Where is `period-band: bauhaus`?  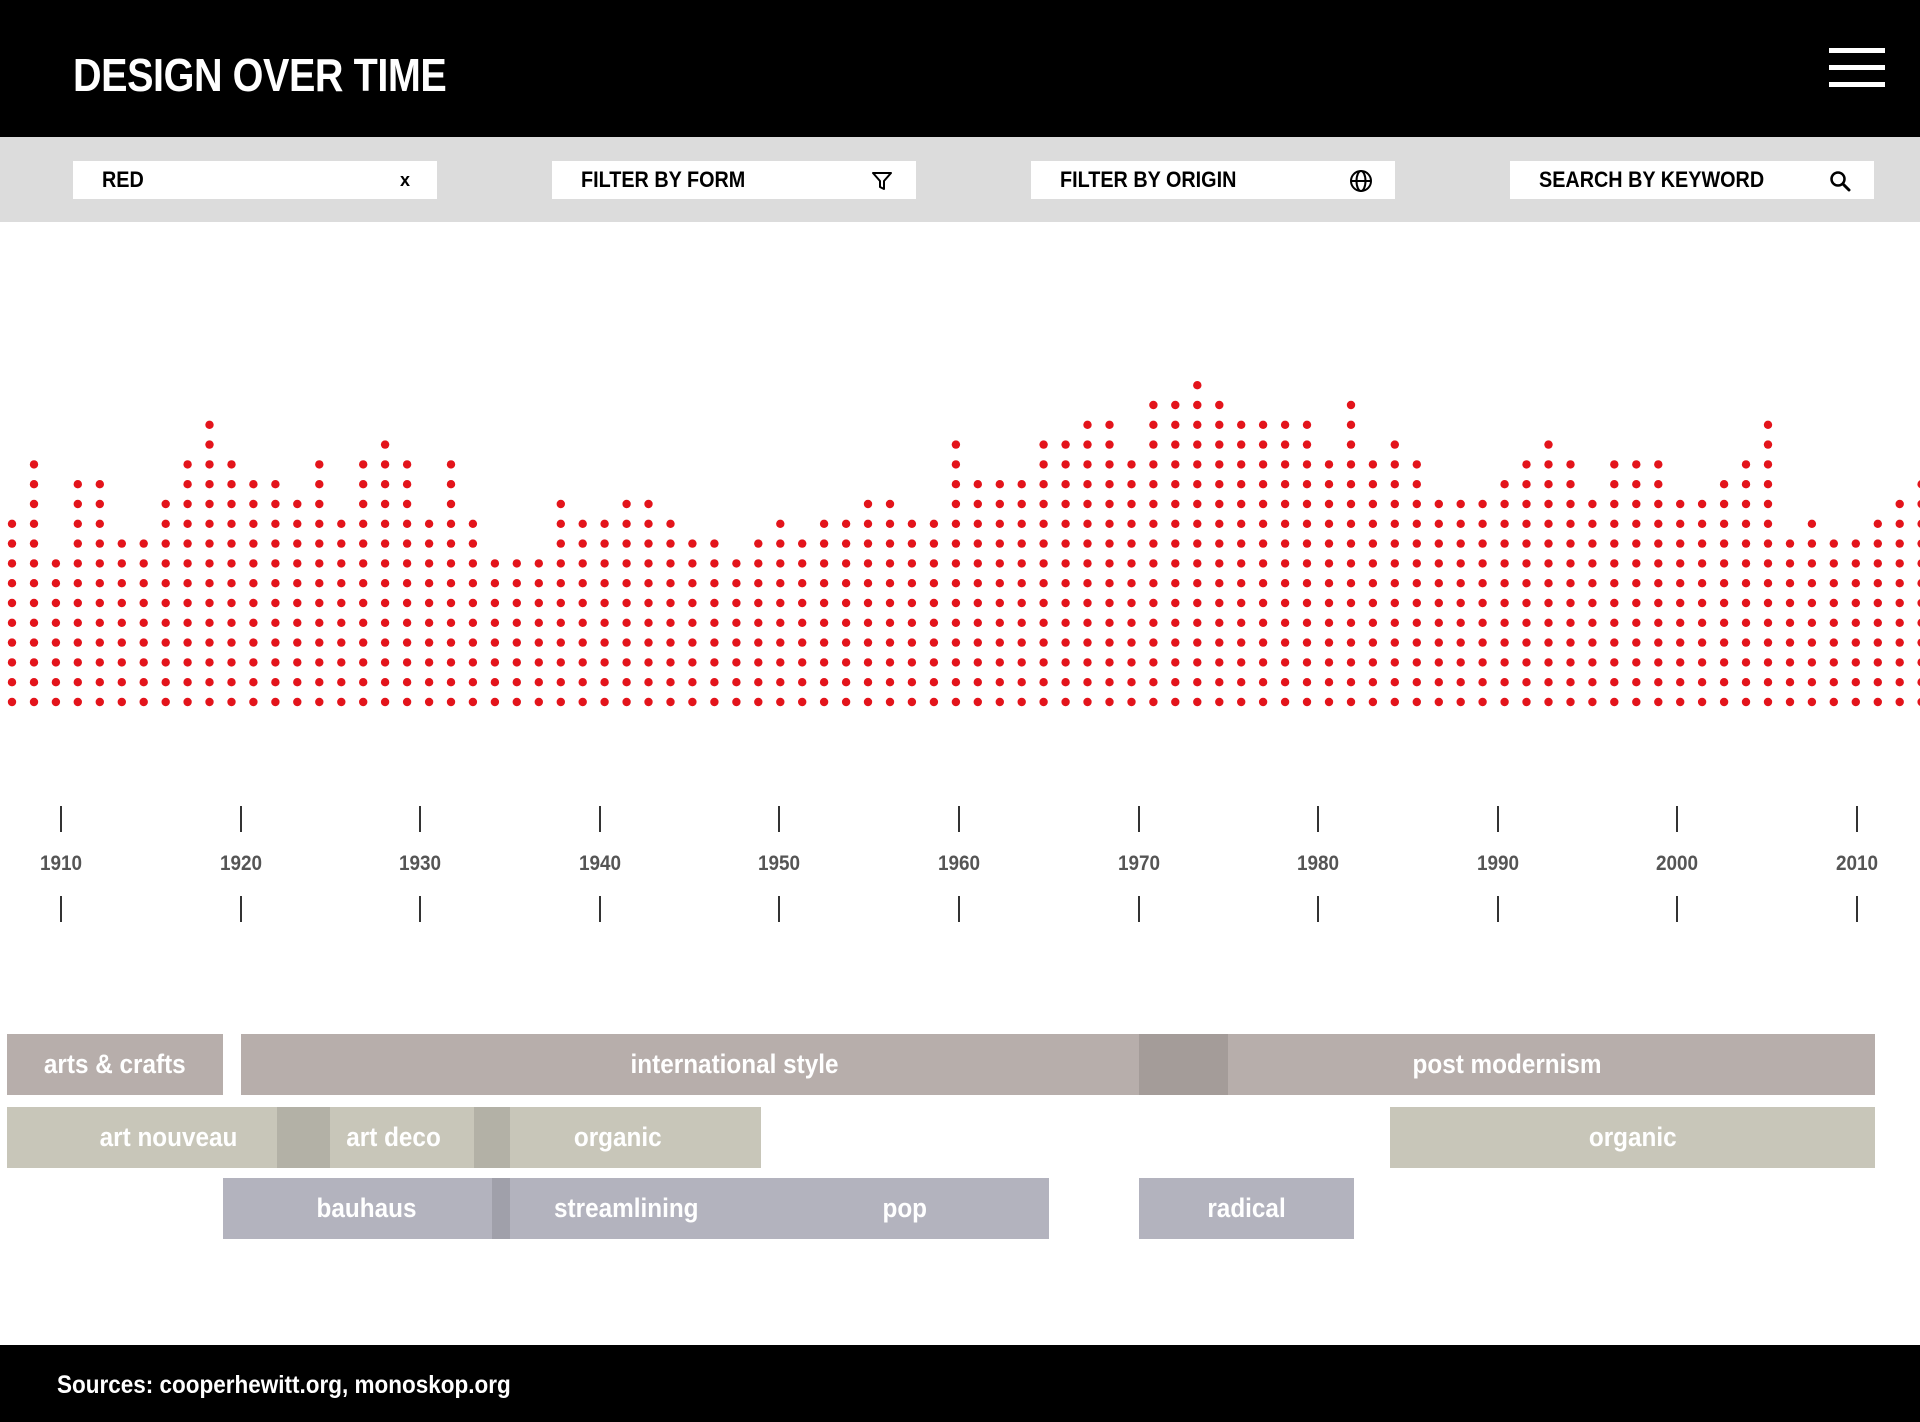 period-band: bauhaus is located at coordinates (366, 1208).